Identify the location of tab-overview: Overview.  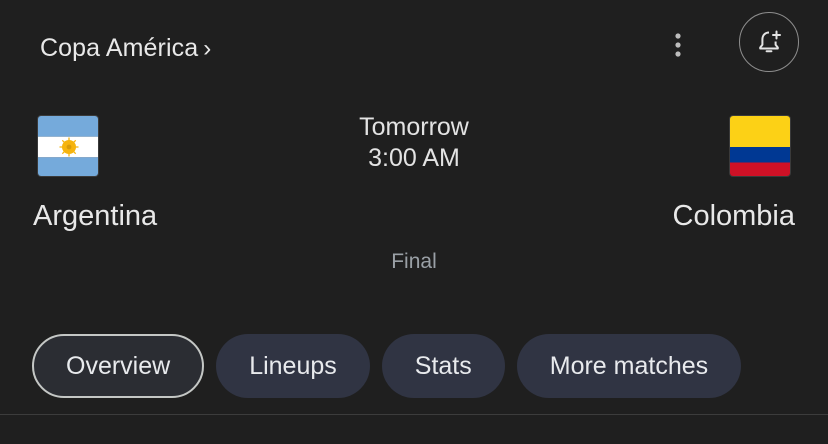
(118, 366).